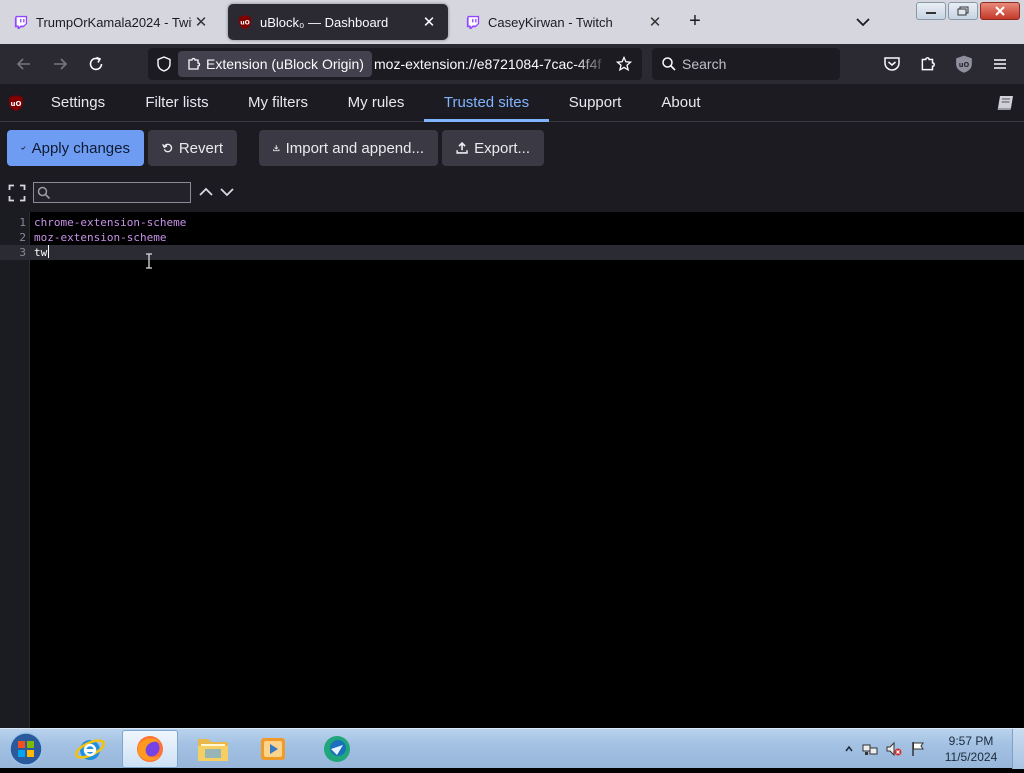 This screenshot has height=773, width=1024. What do you see at coordinates (595, 103) in the screenshot?
I see `tab-support: Support` at bounding box center [595, 103].